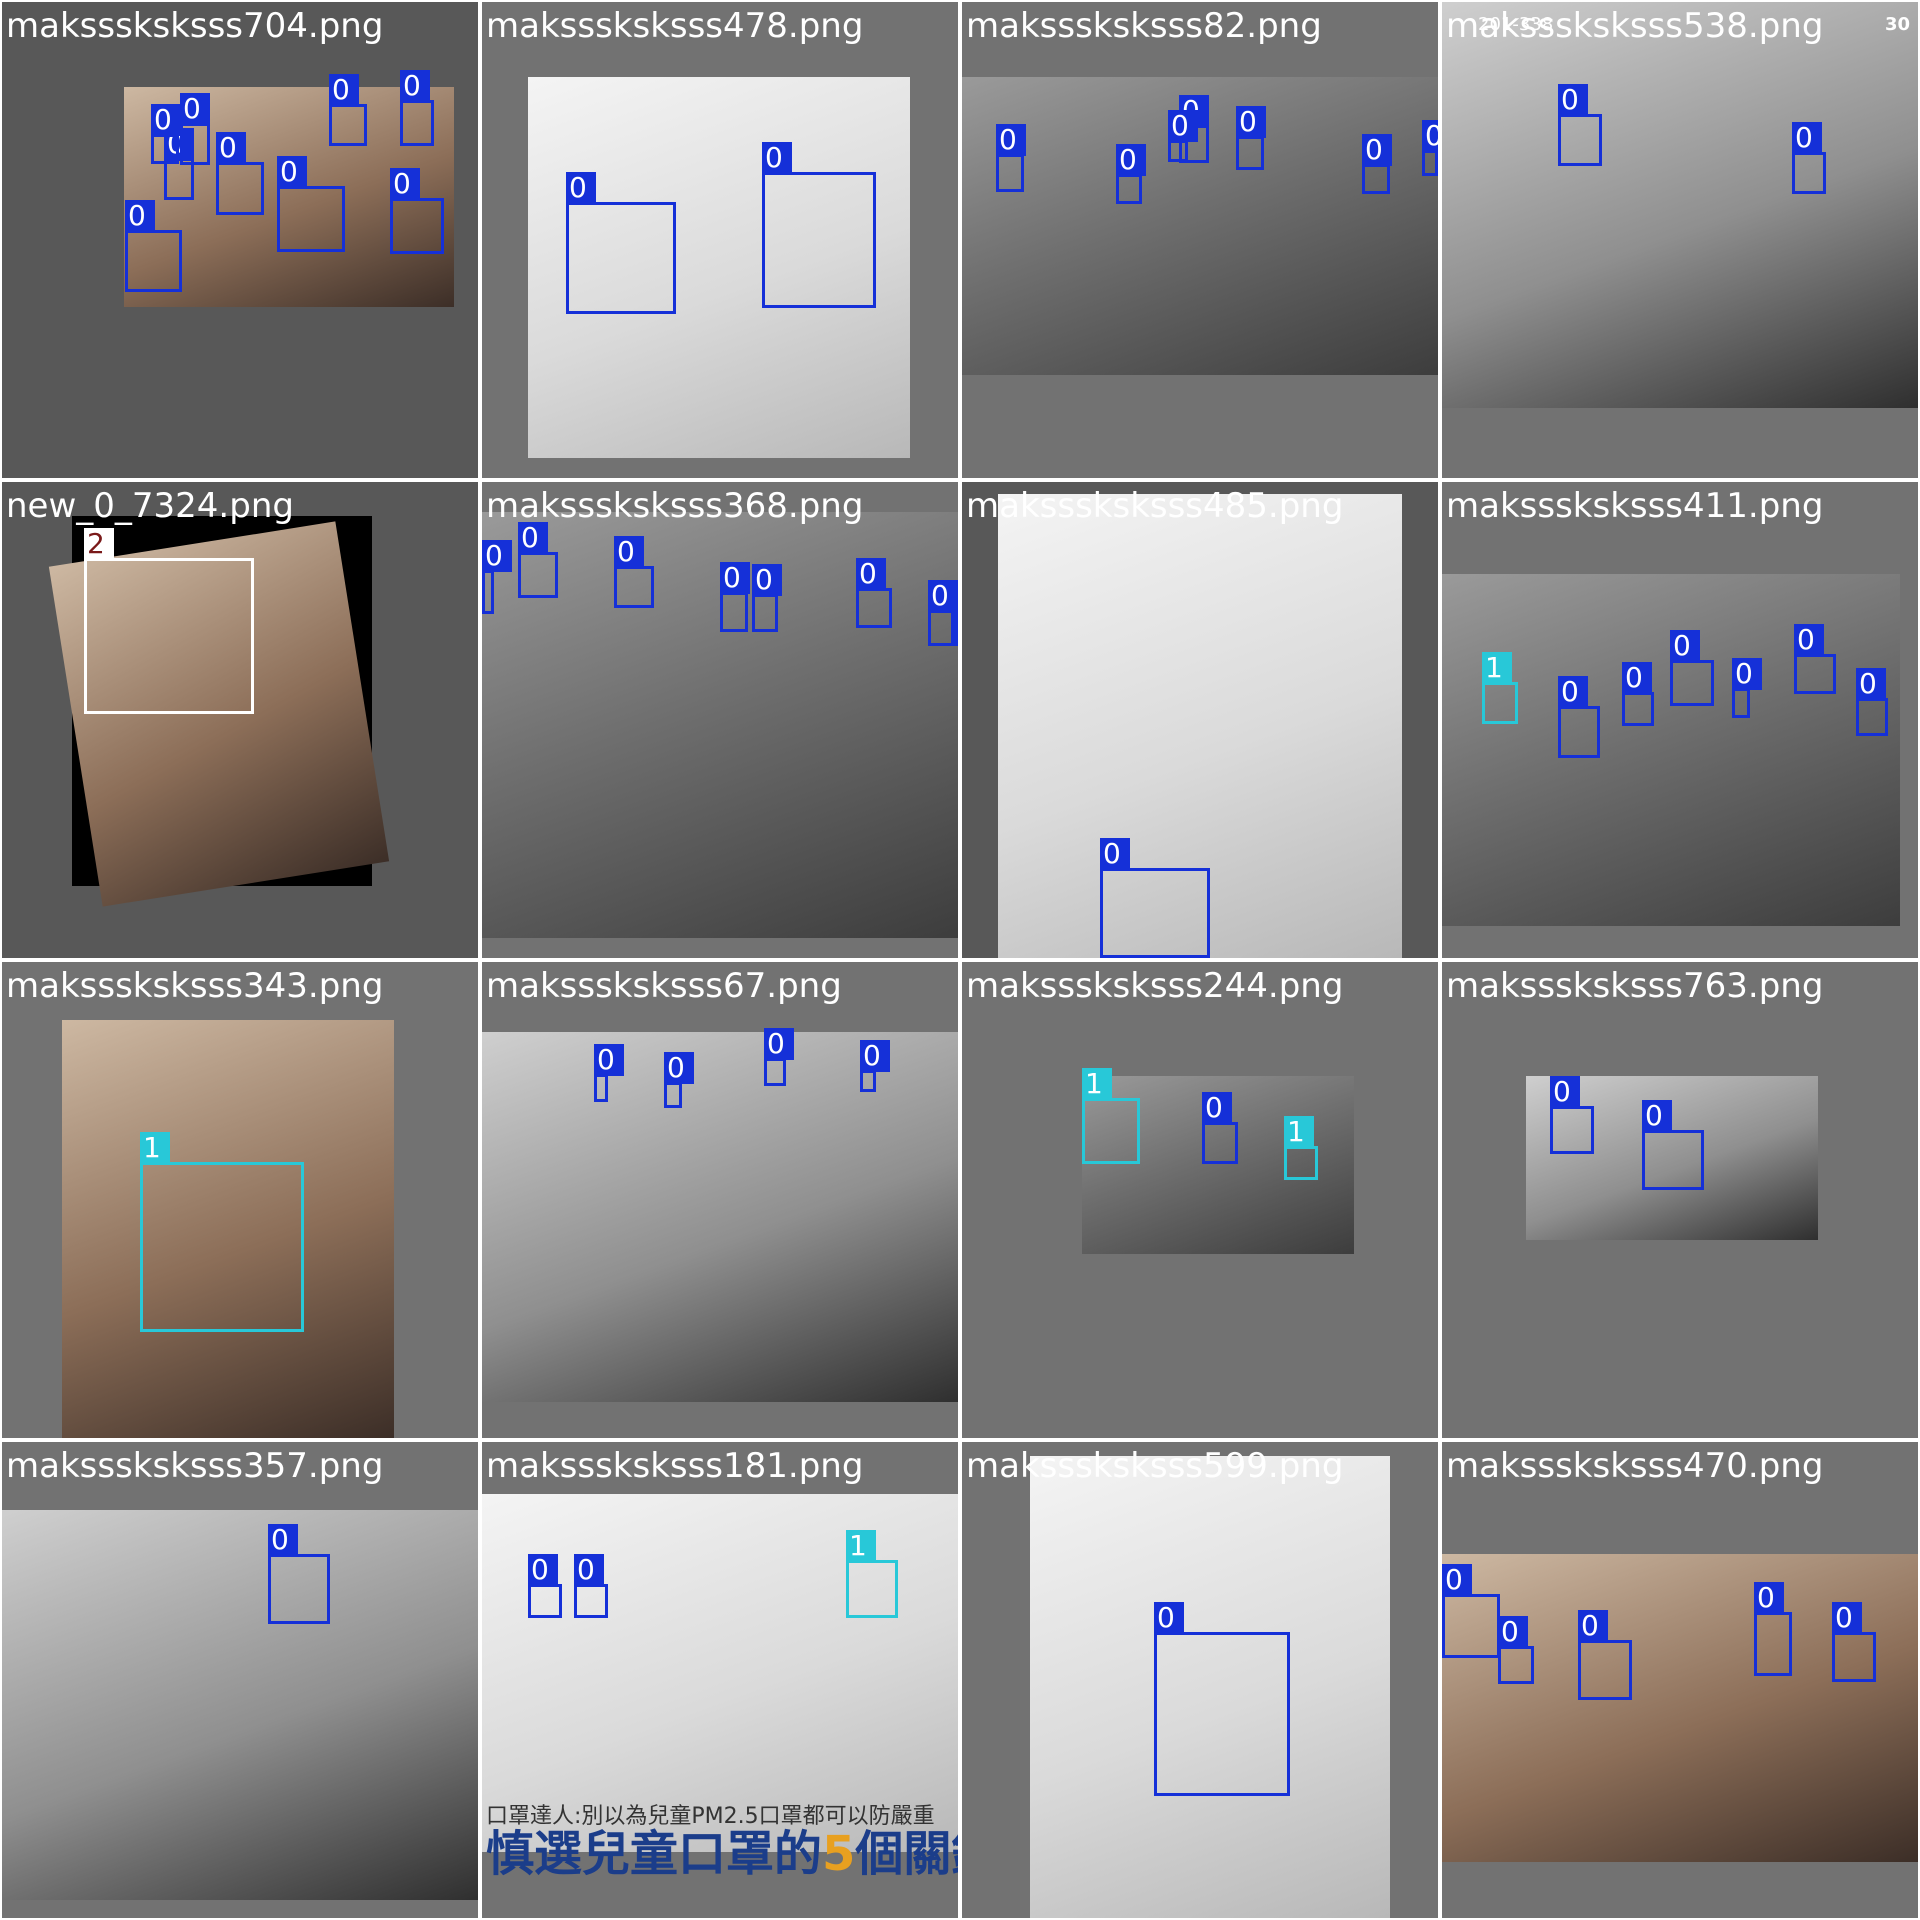  I want to click on image-tile-411: maksssksksss411.png 1 0 0 0 0 0 0, so click(1680, 720).